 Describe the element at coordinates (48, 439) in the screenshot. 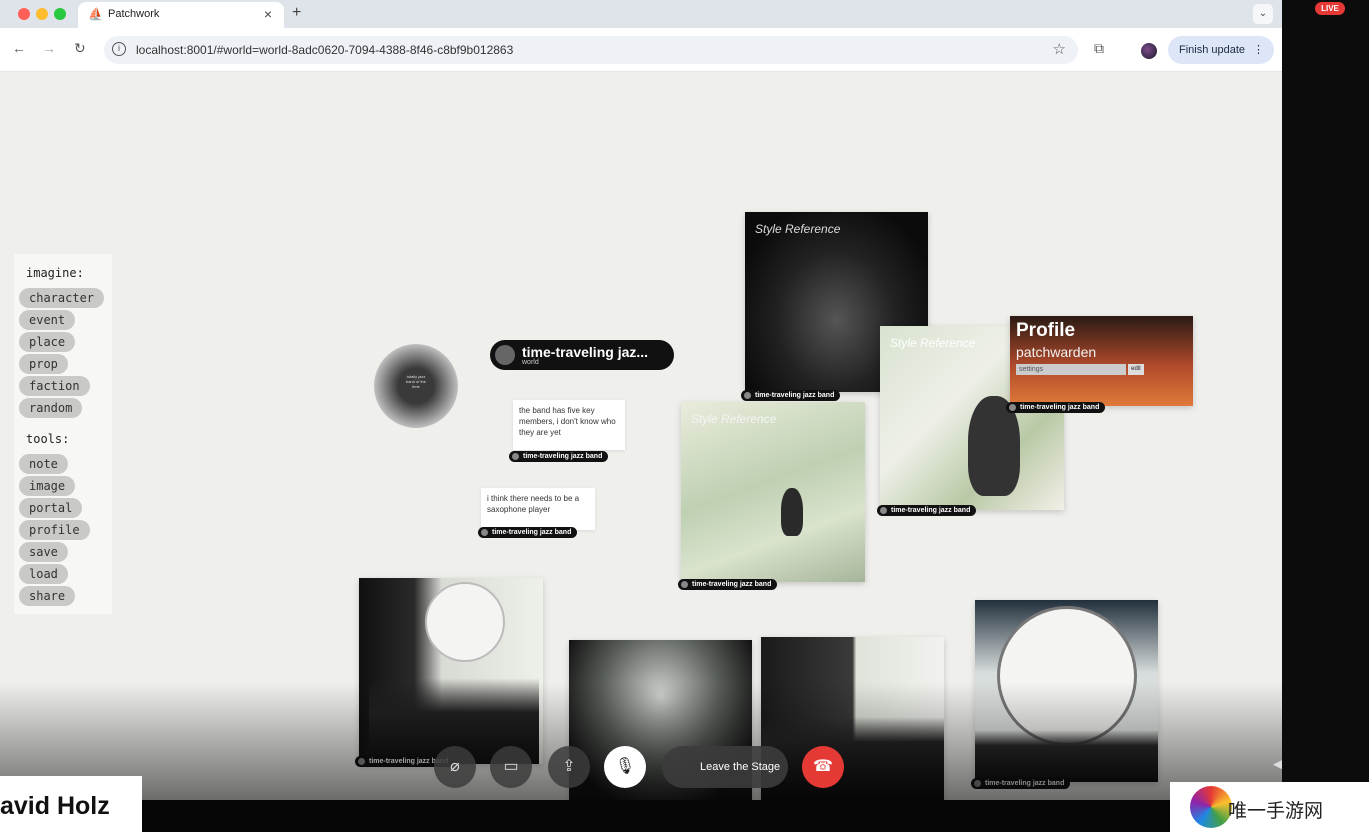

I see `tools-heading: tools:` at that location.